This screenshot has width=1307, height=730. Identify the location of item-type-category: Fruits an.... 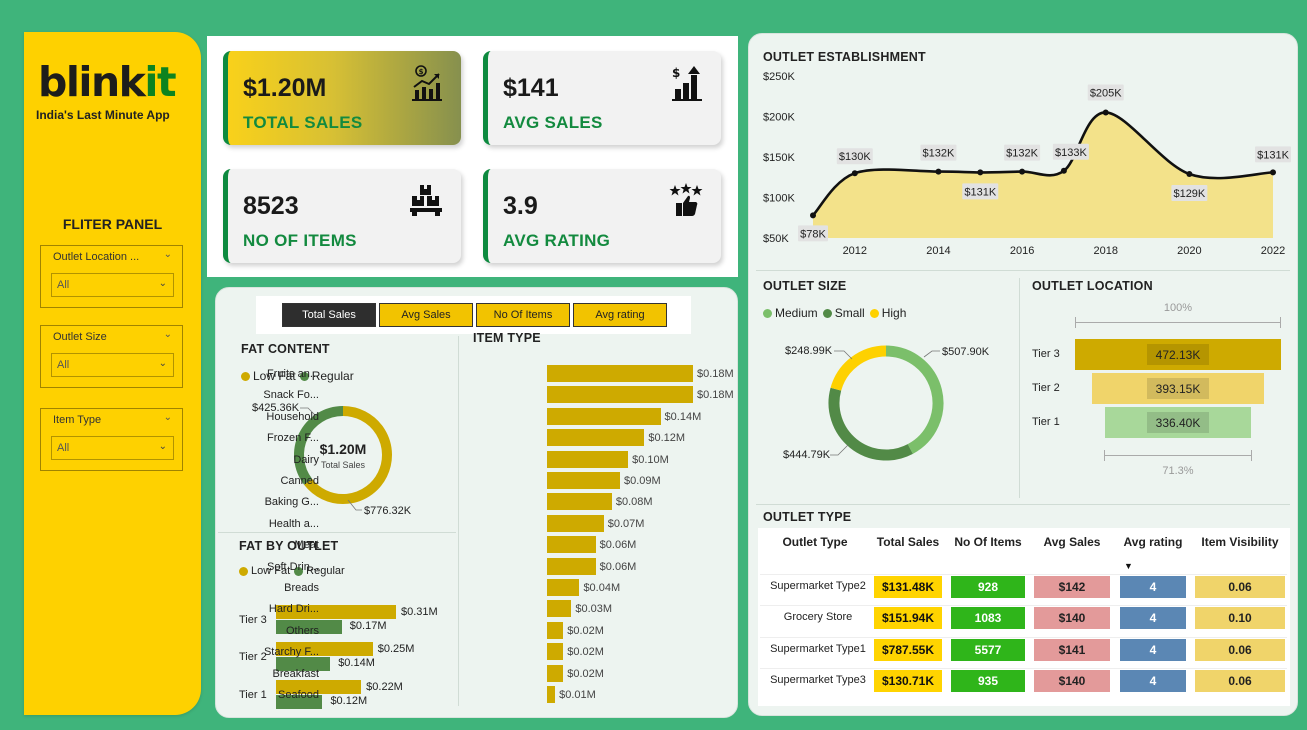
(293, 374).